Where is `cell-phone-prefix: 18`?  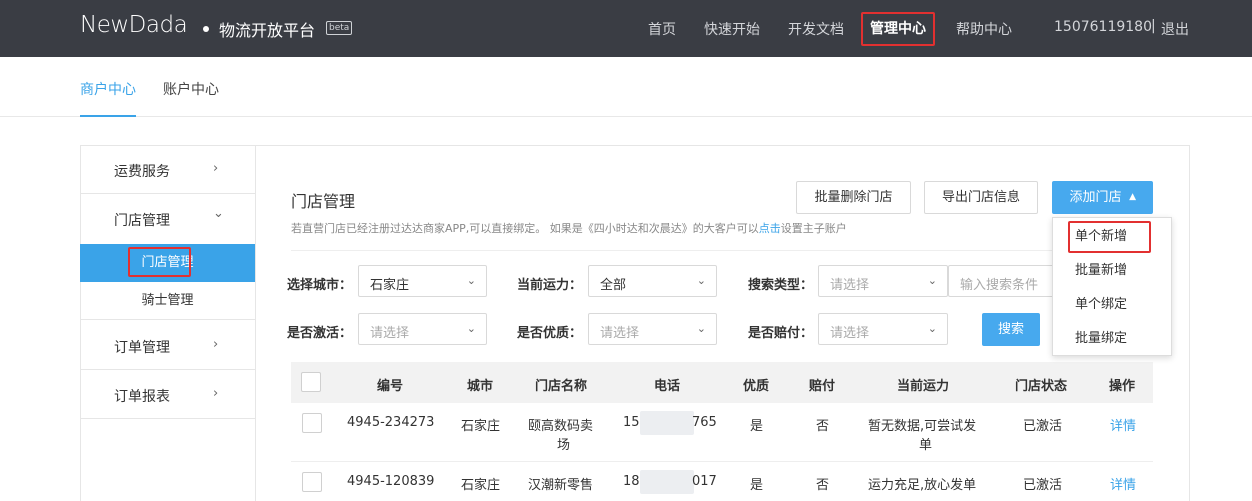
cell-phone-prefix: 18 is located at coordinates (631, 481).